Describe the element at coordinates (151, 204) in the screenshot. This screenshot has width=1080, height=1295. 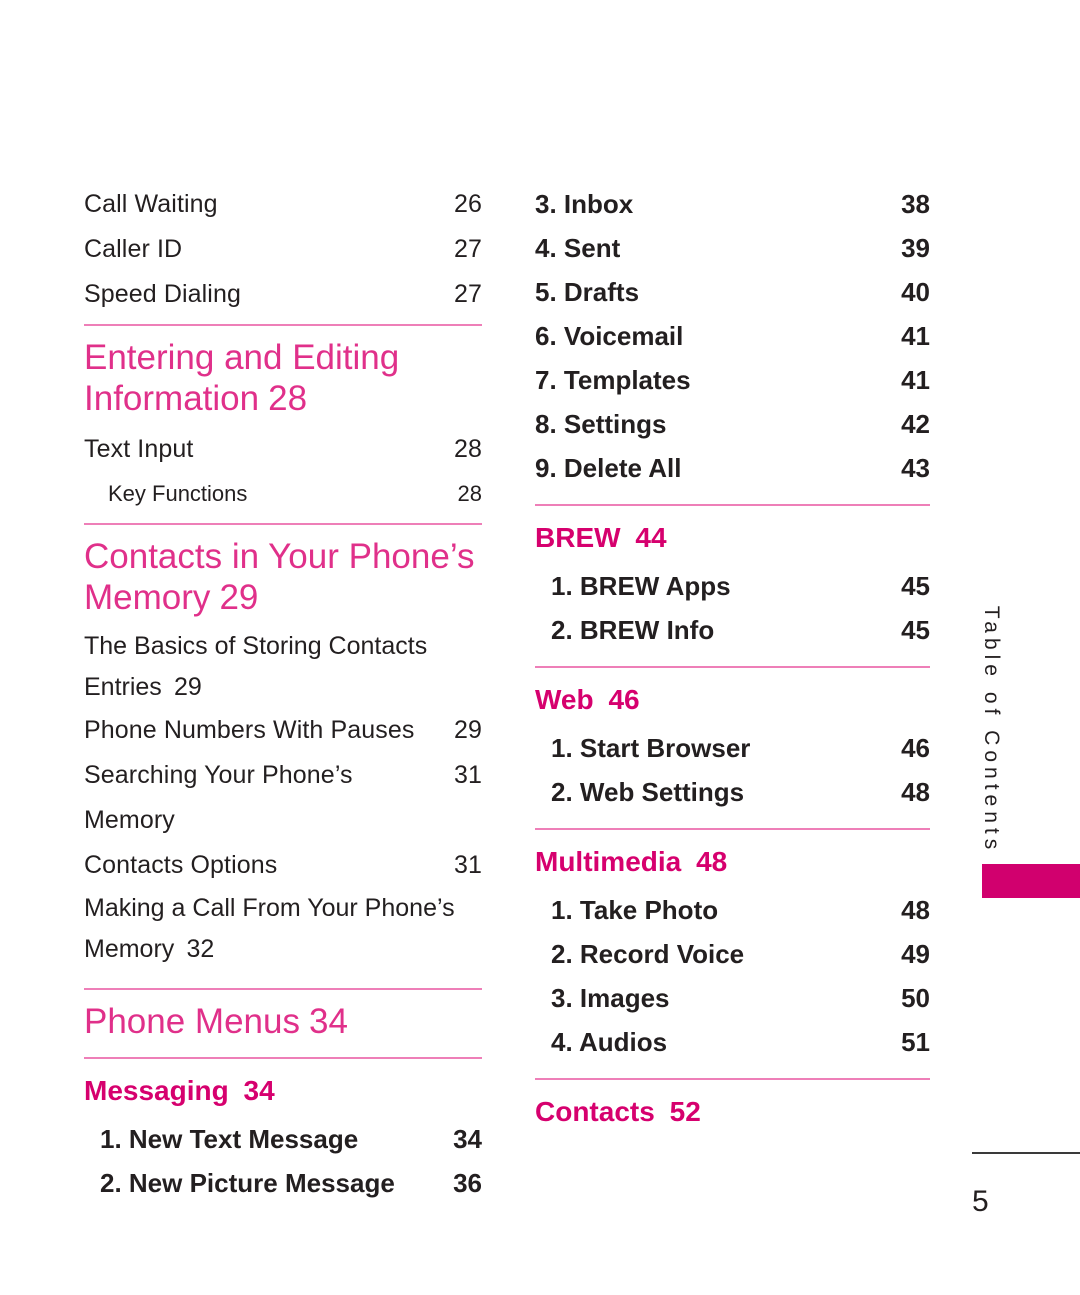
I see `toc-entry-label: Call Waiting` at that location.